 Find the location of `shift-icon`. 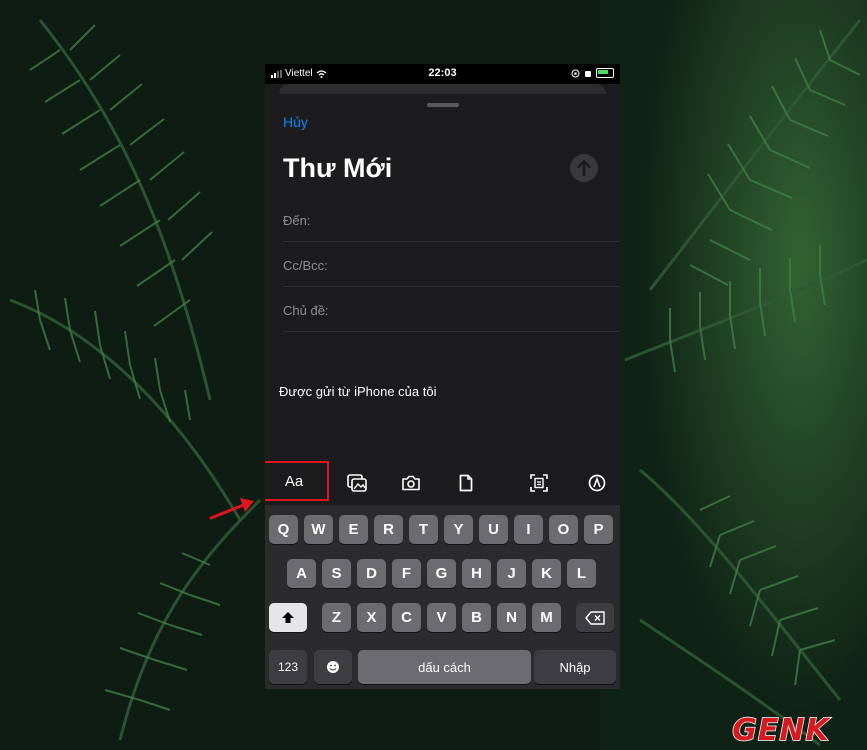

shift-icon is located at coordinates (288, 617).